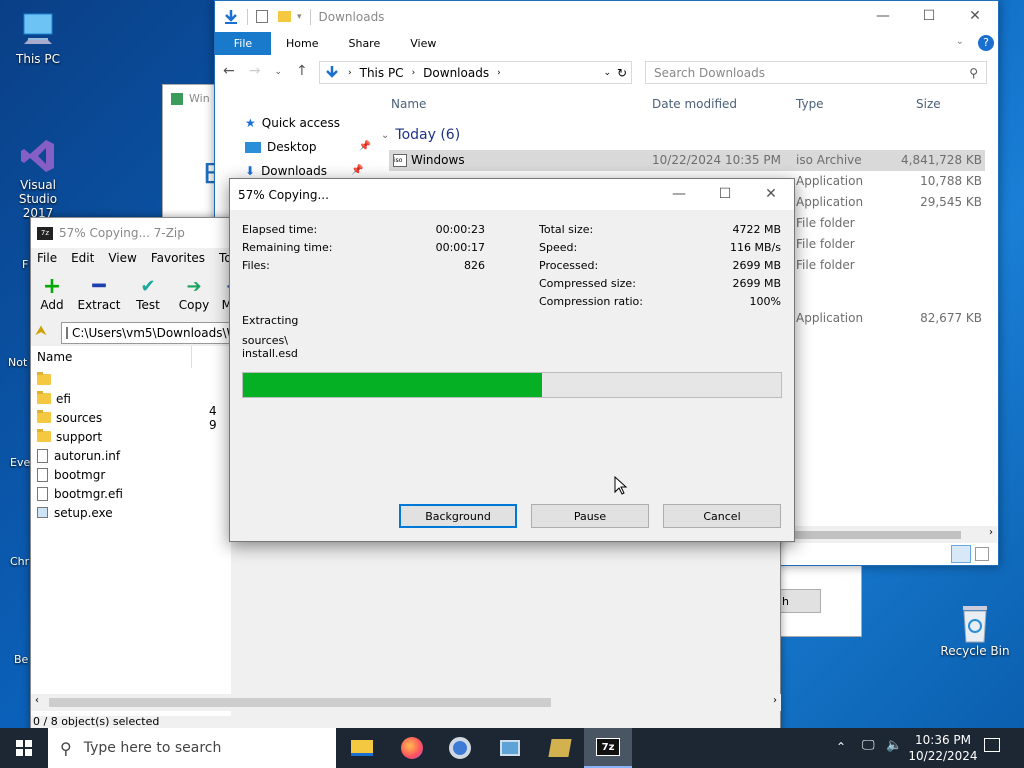 The width and height of the screenshot is (1024, 768). I want to click on volume-muted-icon: 🔈, so click(894, 745).